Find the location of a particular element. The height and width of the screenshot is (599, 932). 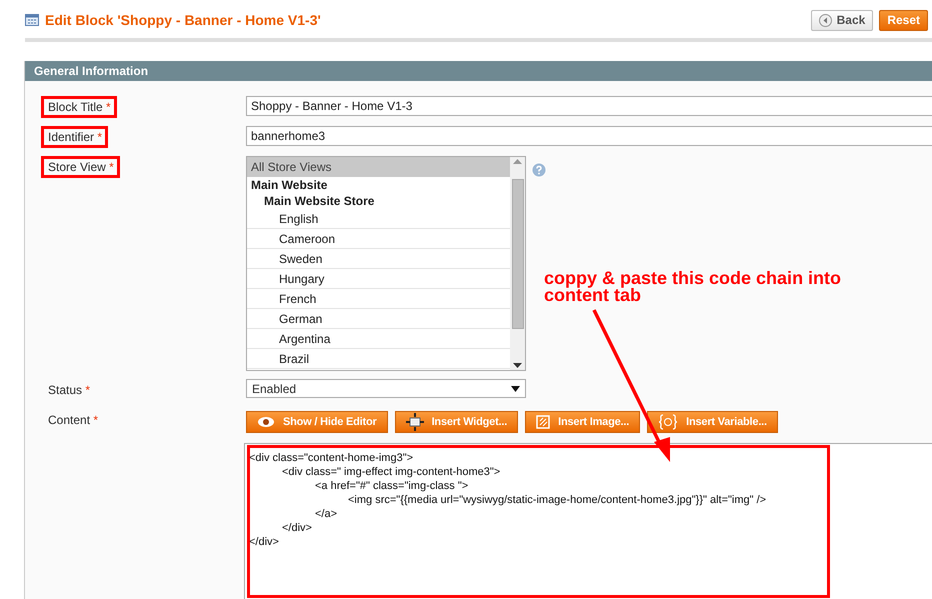

field-label: Store View * is located at coordinates (80, 167).